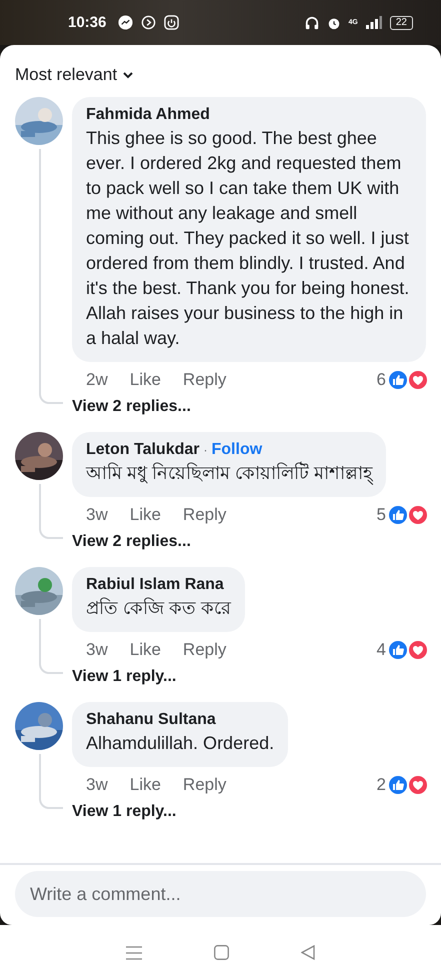  What do you see at coordinates (180, 743) in the screenshot?
I see `comment-text: Alhamdulillah. Ordered.` at bounding box center [180, 743].